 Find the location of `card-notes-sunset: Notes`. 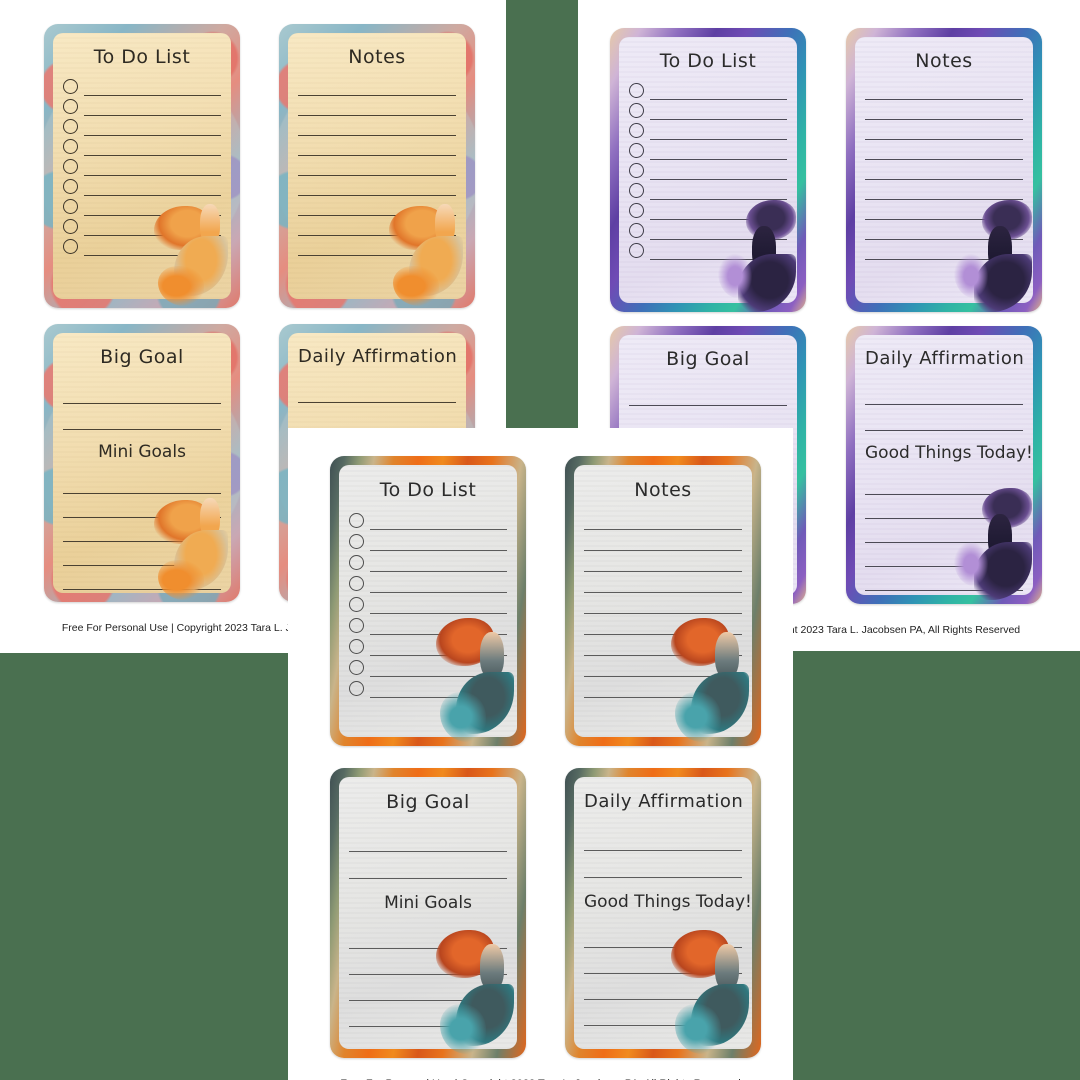

card-notes-sunset: Notes is located at coordinates (663, 601).